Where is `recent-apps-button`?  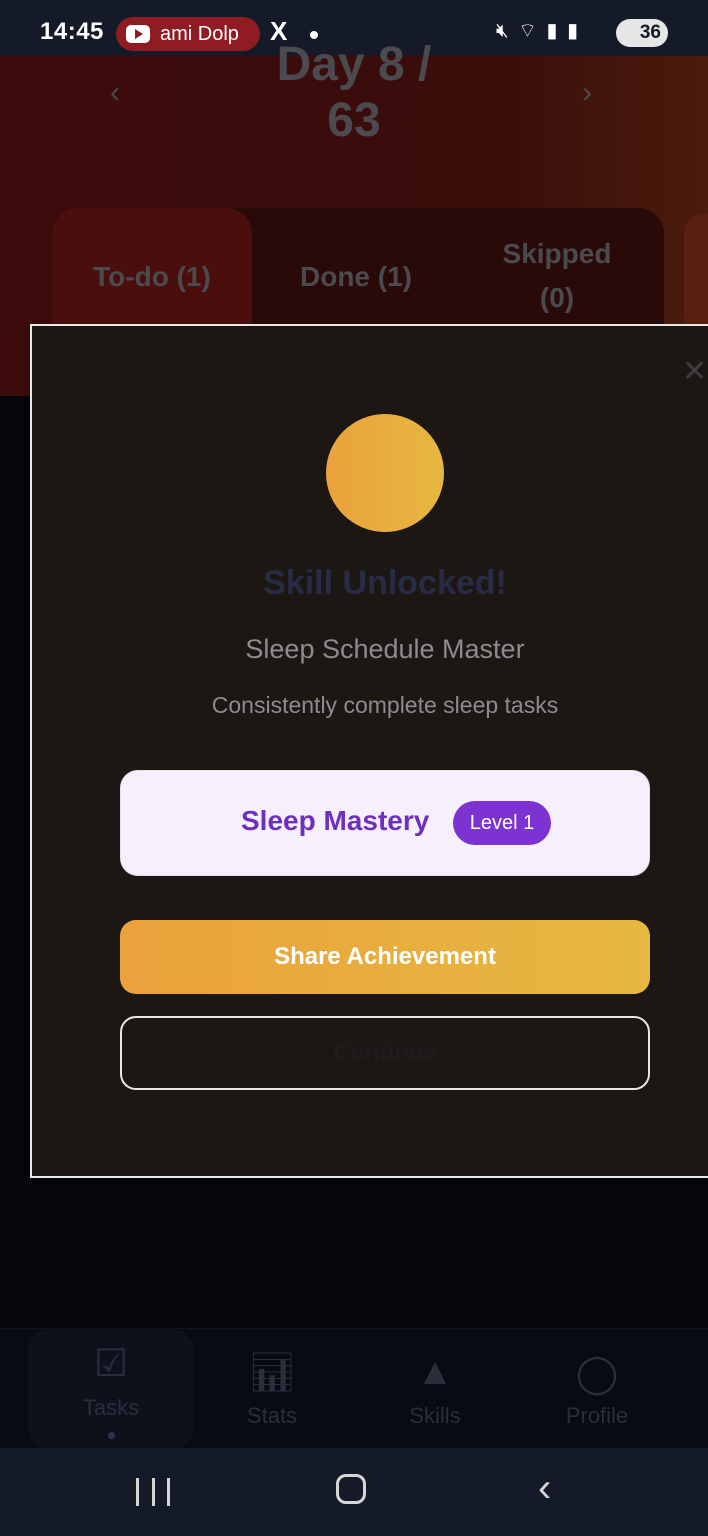 recent-apps-button is located at coordinates (153, 1493).